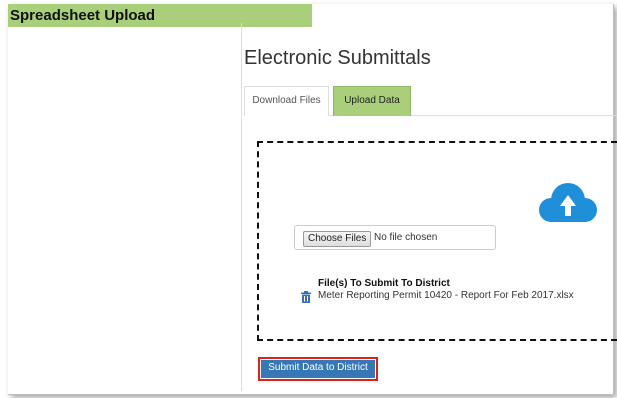 This screenshot has height=398, width=617. What do you see at coordinates (286, 101) in the screenshot?
I see `tab-download-files: Download Files` at bounding box center [286, 101].